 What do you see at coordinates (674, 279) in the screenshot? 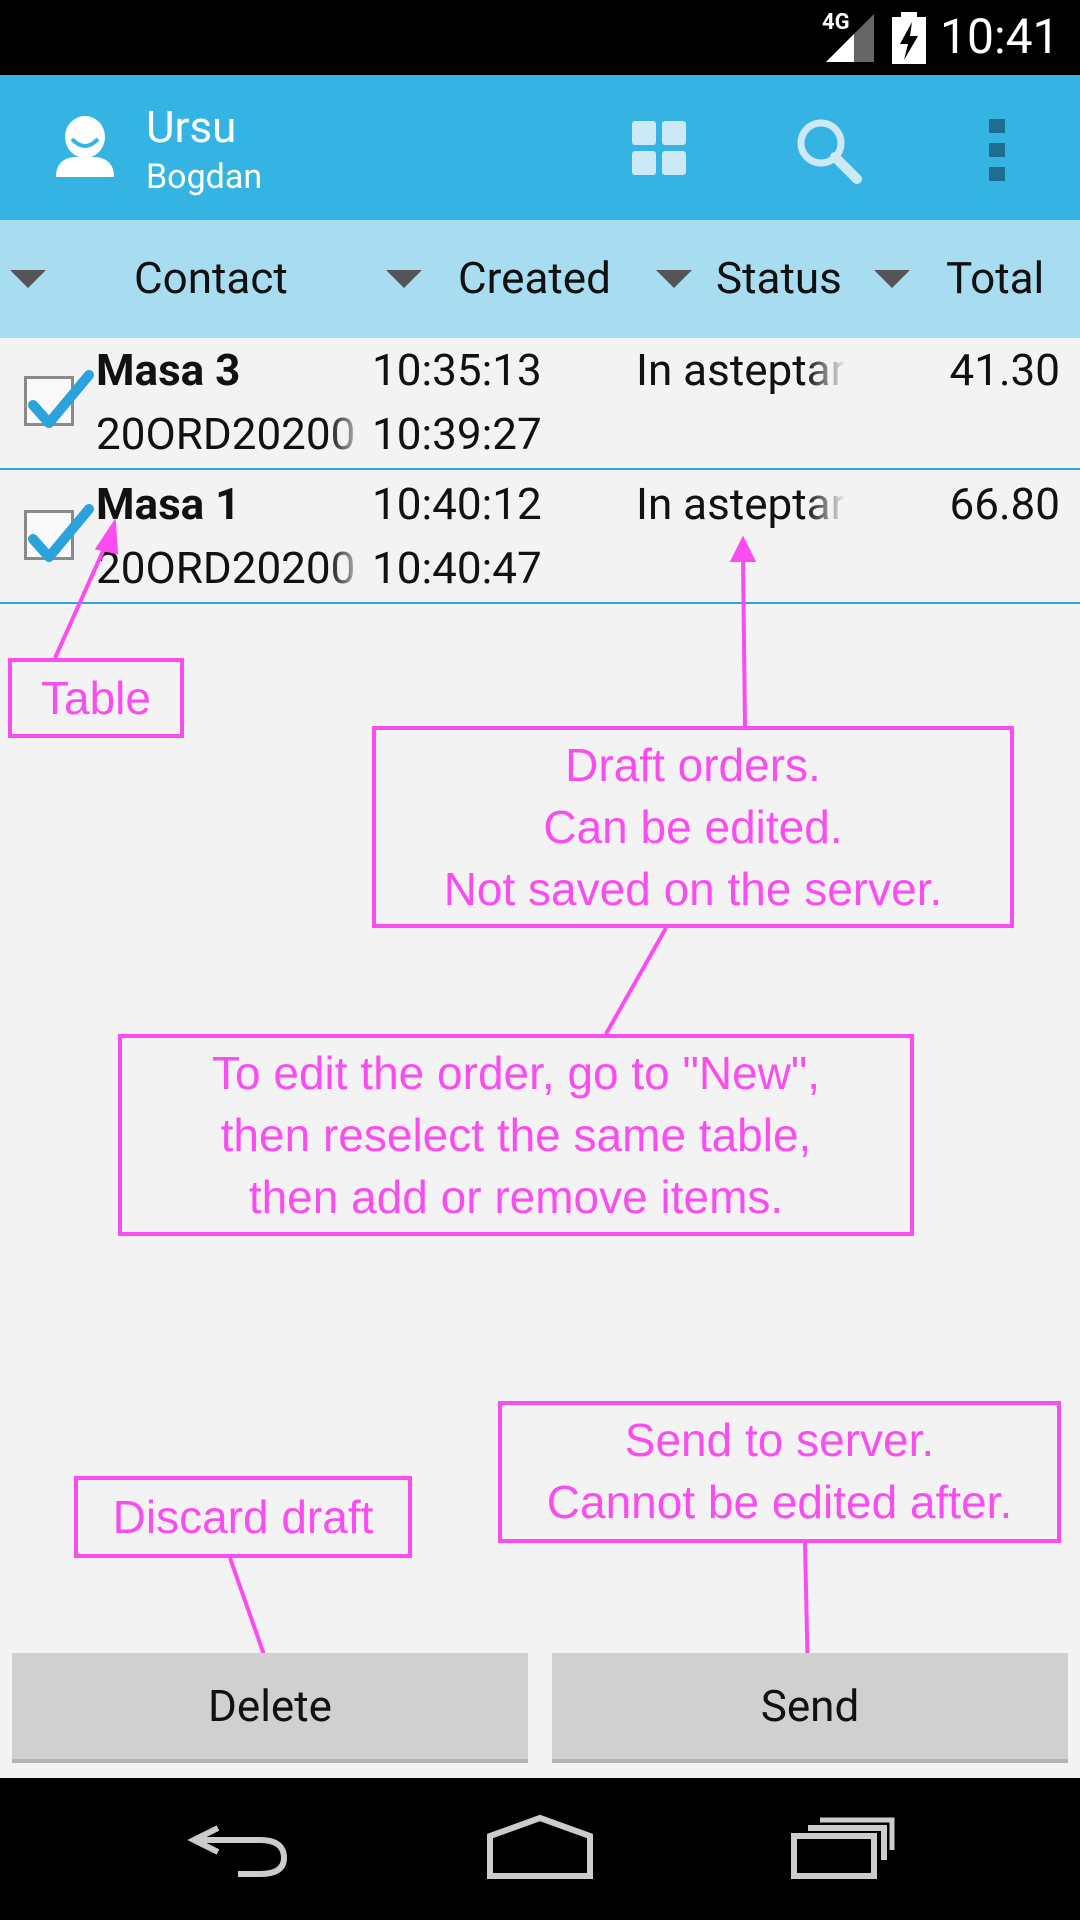
I see `sort-status-icon` at bounding box center [674, 279].